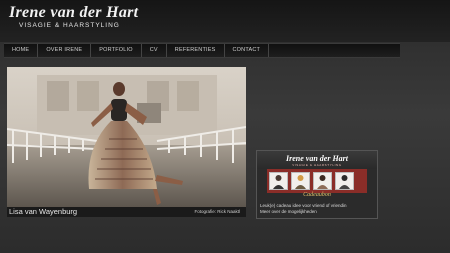 The width and height of the screenshot is (450, 253). What do you see at coordinates (317, 165) in the screenshot?
I see `banner-subtitle: VISAGIE & HAARSTYLING` at bounding box center [317, 165].